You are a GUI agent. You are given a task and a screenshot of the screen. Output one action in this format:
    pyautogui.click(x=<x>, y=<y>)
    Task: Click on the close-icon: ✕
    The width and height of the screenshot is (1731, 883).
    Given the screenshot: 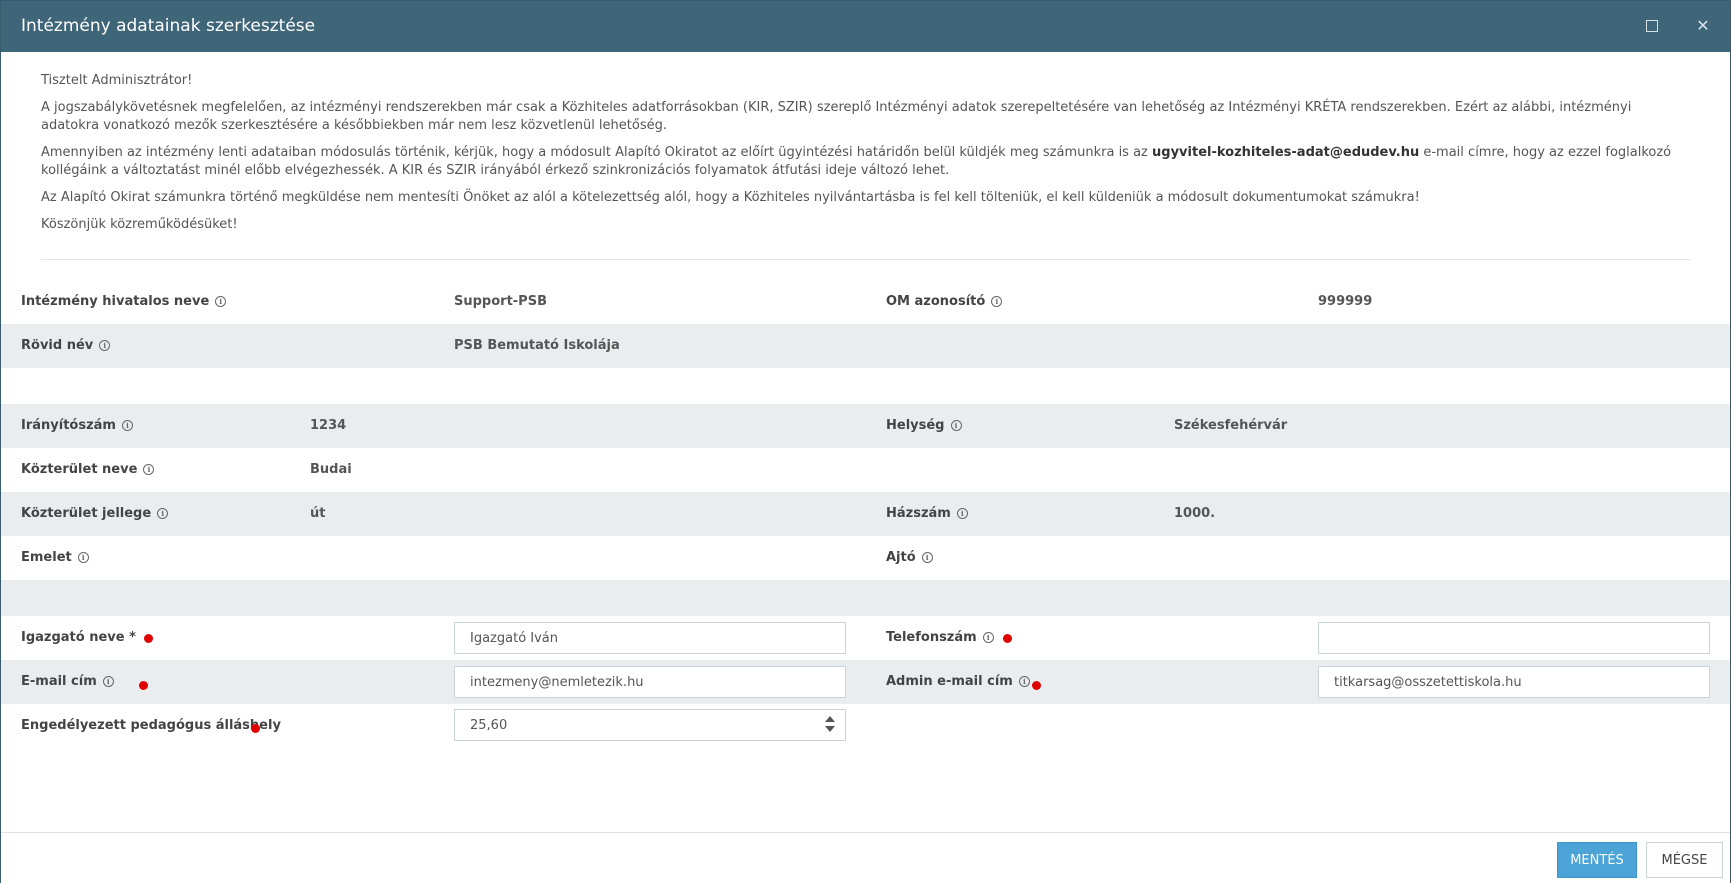 What is the action you would take?
    pyautogui.click(x=1703, y=26)
    